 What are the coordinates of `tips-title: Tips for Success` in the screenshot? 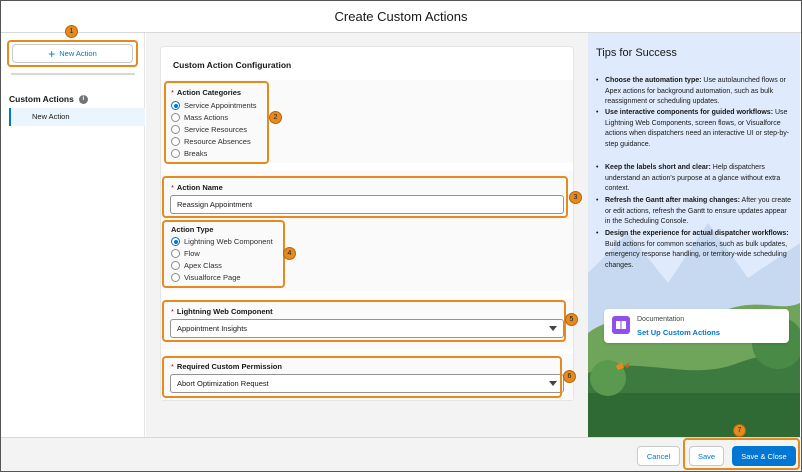 It's located at (636, 53).